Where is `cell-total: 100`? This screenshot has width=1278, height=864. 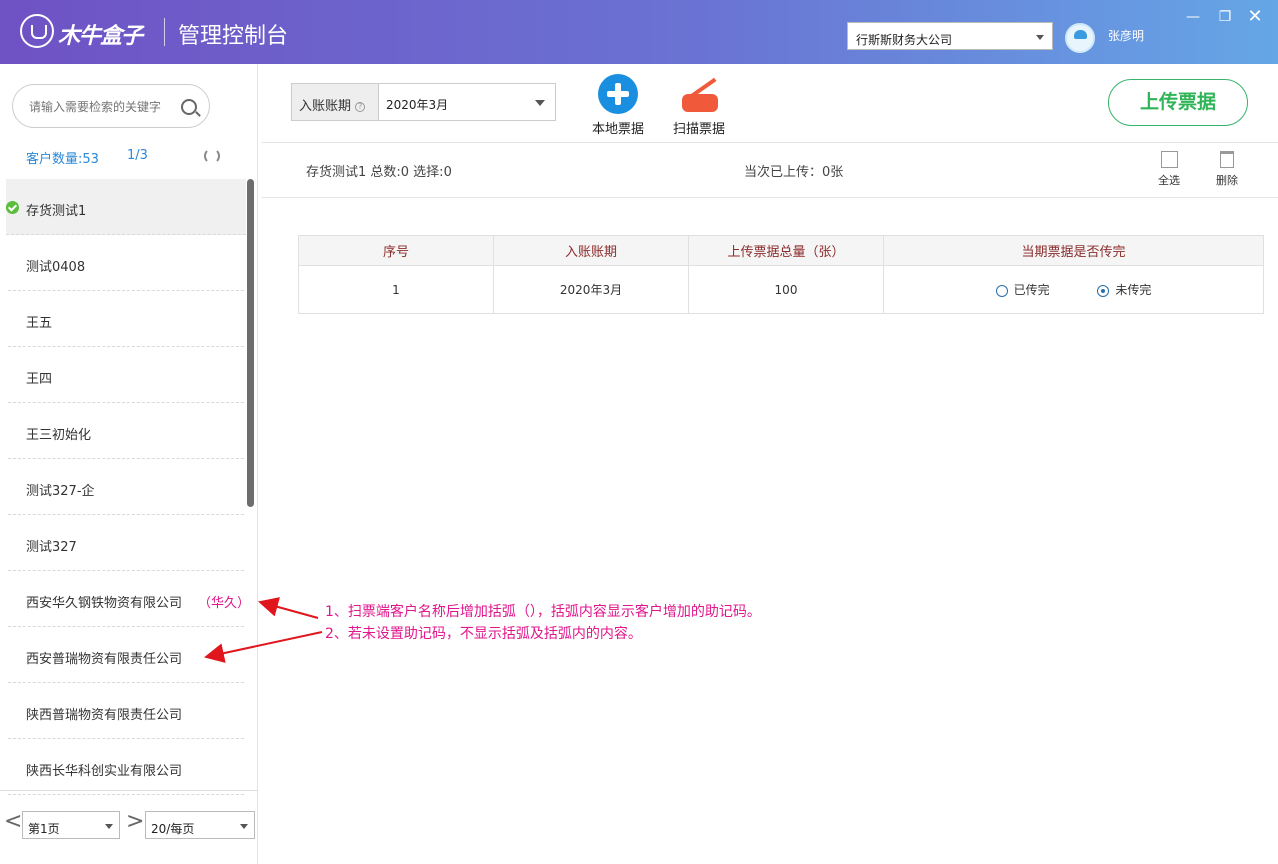 cell-total: 100 is located at coordinates (786, 289).